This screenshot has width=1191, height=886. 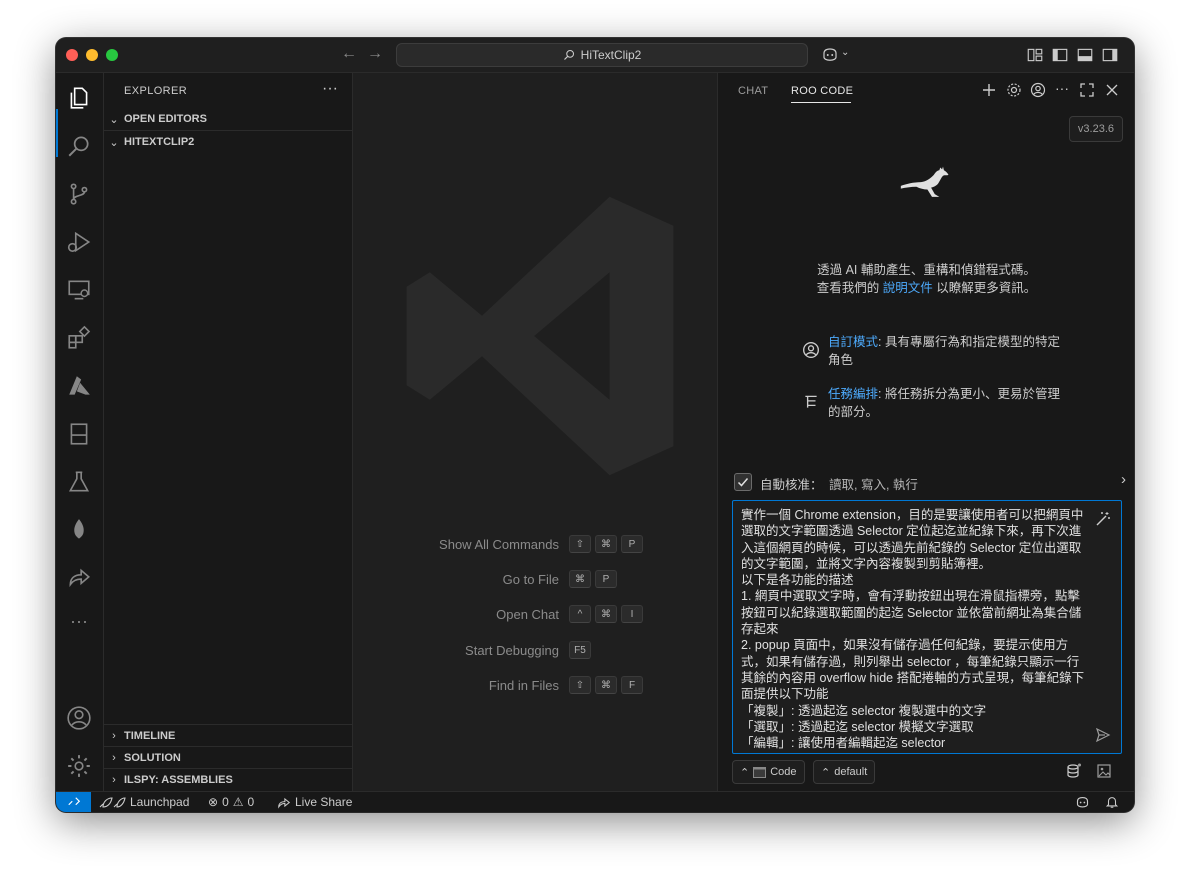 I want to click on launchpad-label: Launchpad, so click(x=160, y=802).